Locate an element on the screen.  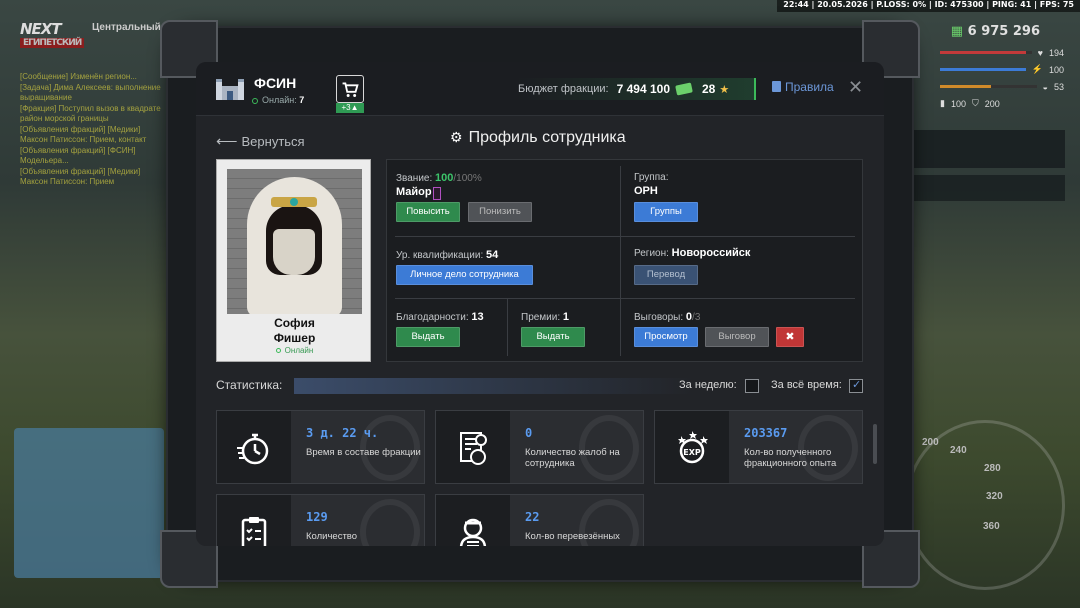
chat-line: район морской границы is located at coordinates (64, 118).